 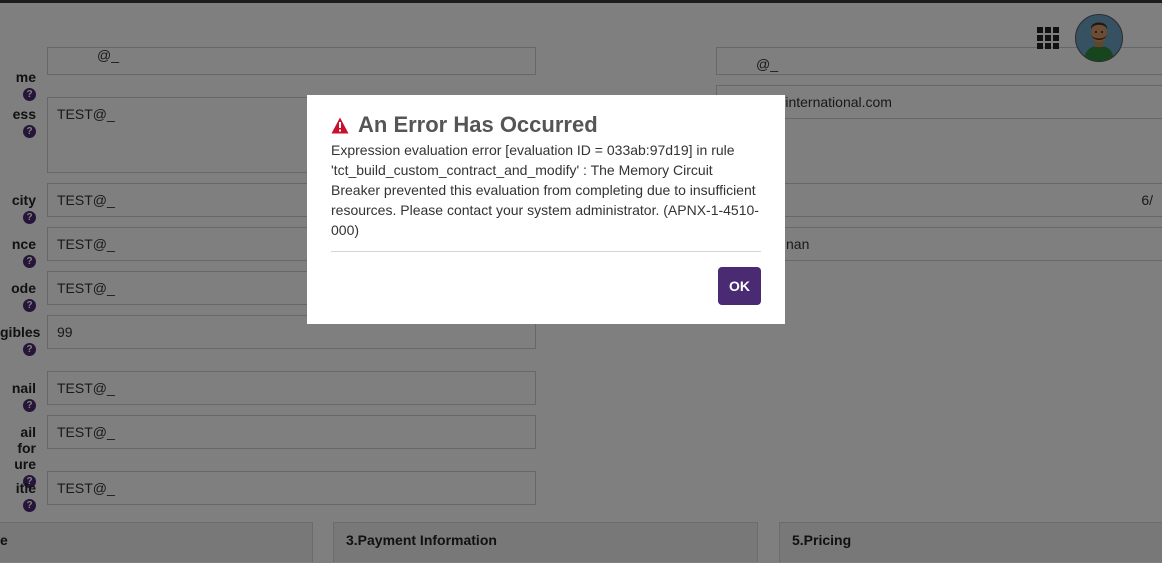 What do you see at coordinates (478, 124) in the screenshot?
I see `dialog-title: An Error Has Occurred` at bounding box center [478, 124].